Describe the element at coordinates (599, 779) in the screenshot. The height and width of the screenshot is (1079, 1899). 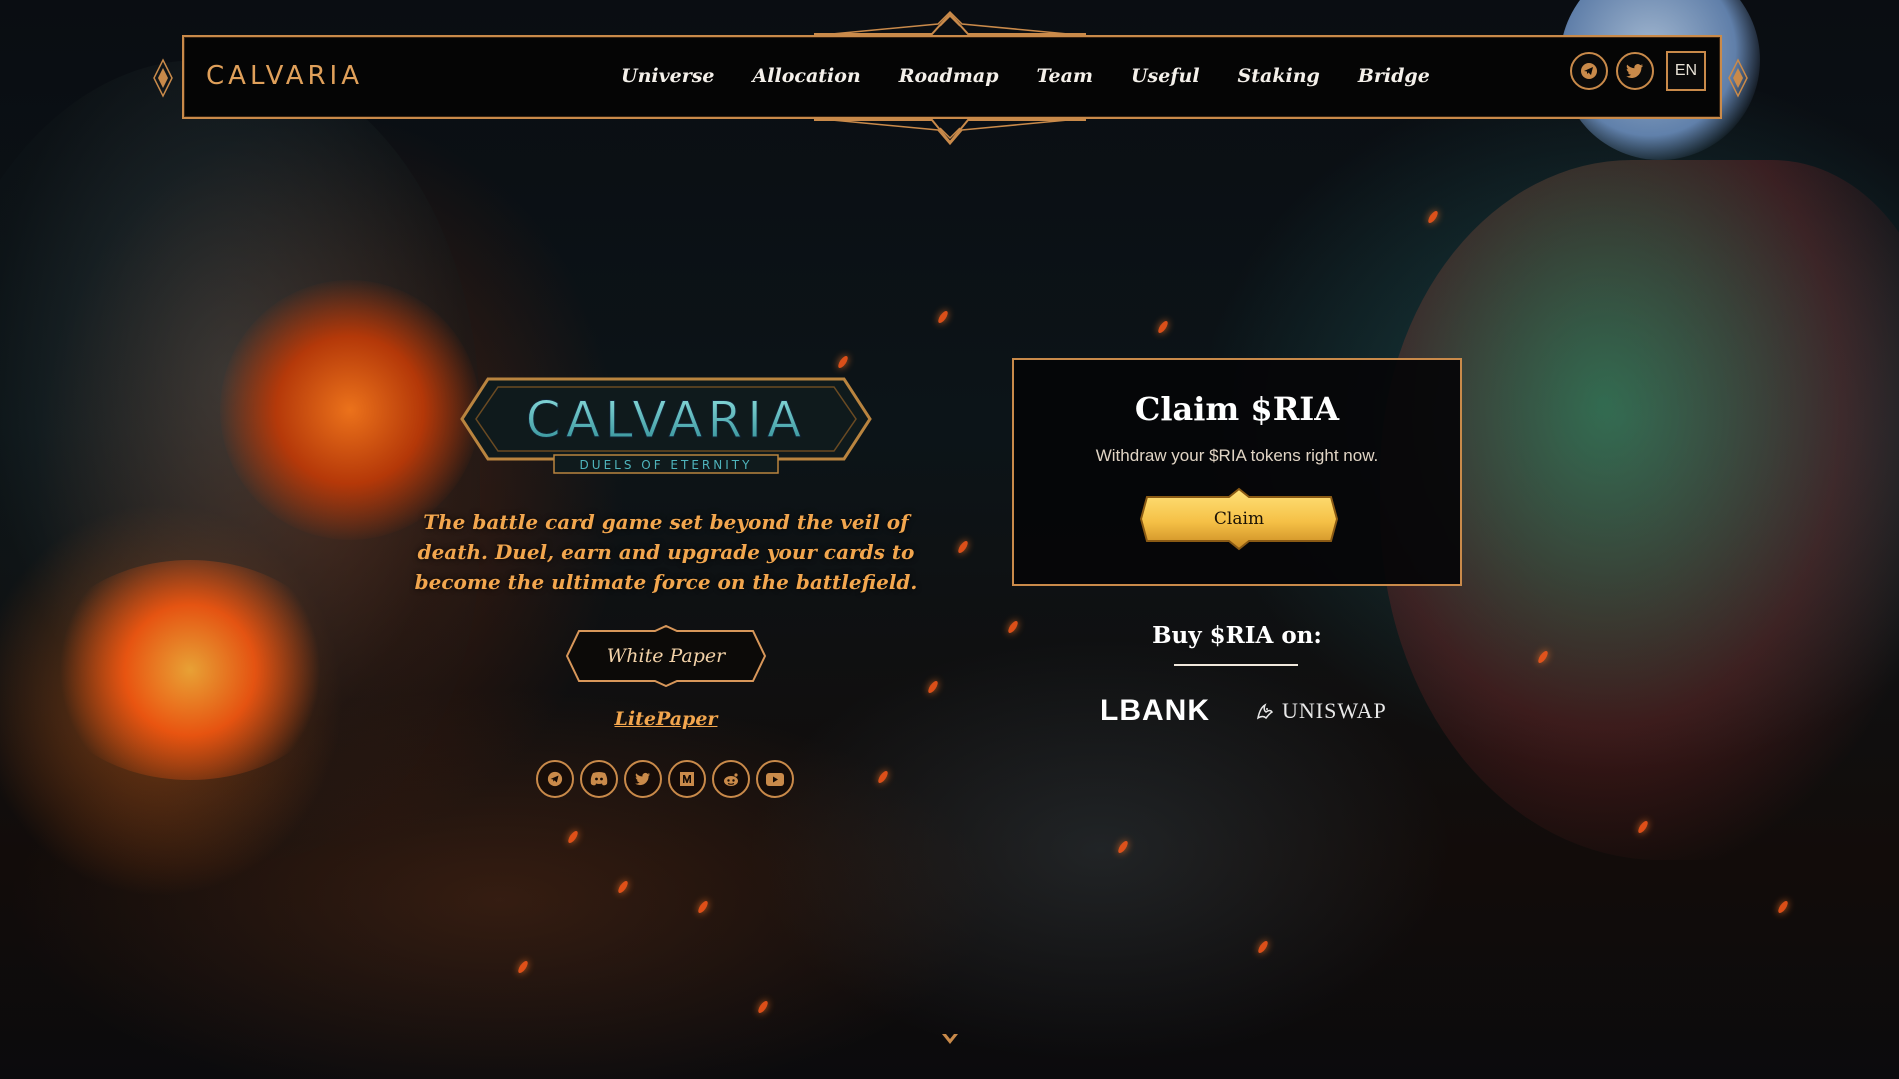
I see `discord-icon` at that location.